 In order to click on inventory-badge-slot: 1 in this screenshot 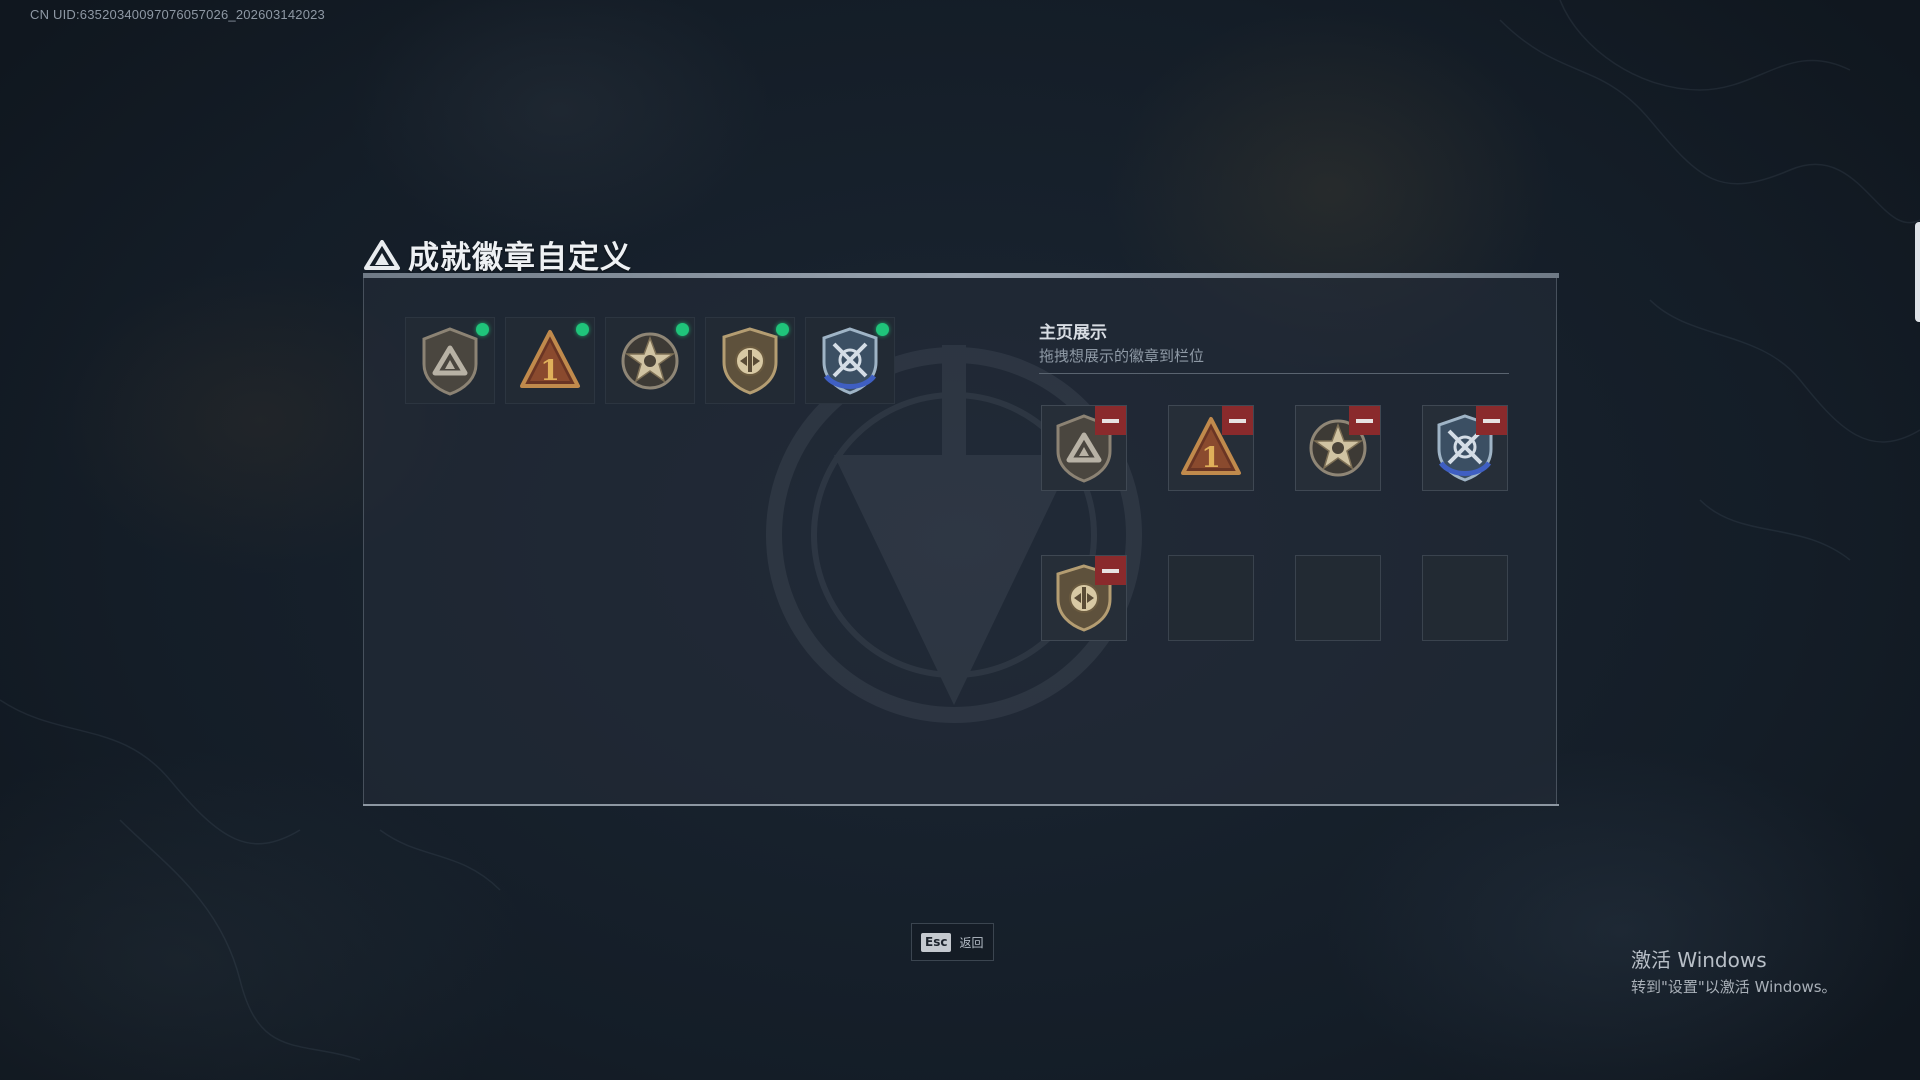, I will do `click(550, 360)`.